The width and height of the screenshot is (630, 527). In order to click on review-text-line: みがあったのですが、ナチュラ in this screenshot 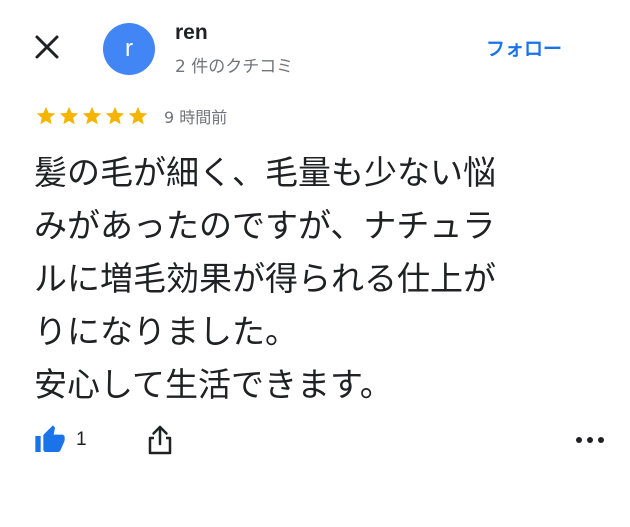, I will do `click(265, 225)`.